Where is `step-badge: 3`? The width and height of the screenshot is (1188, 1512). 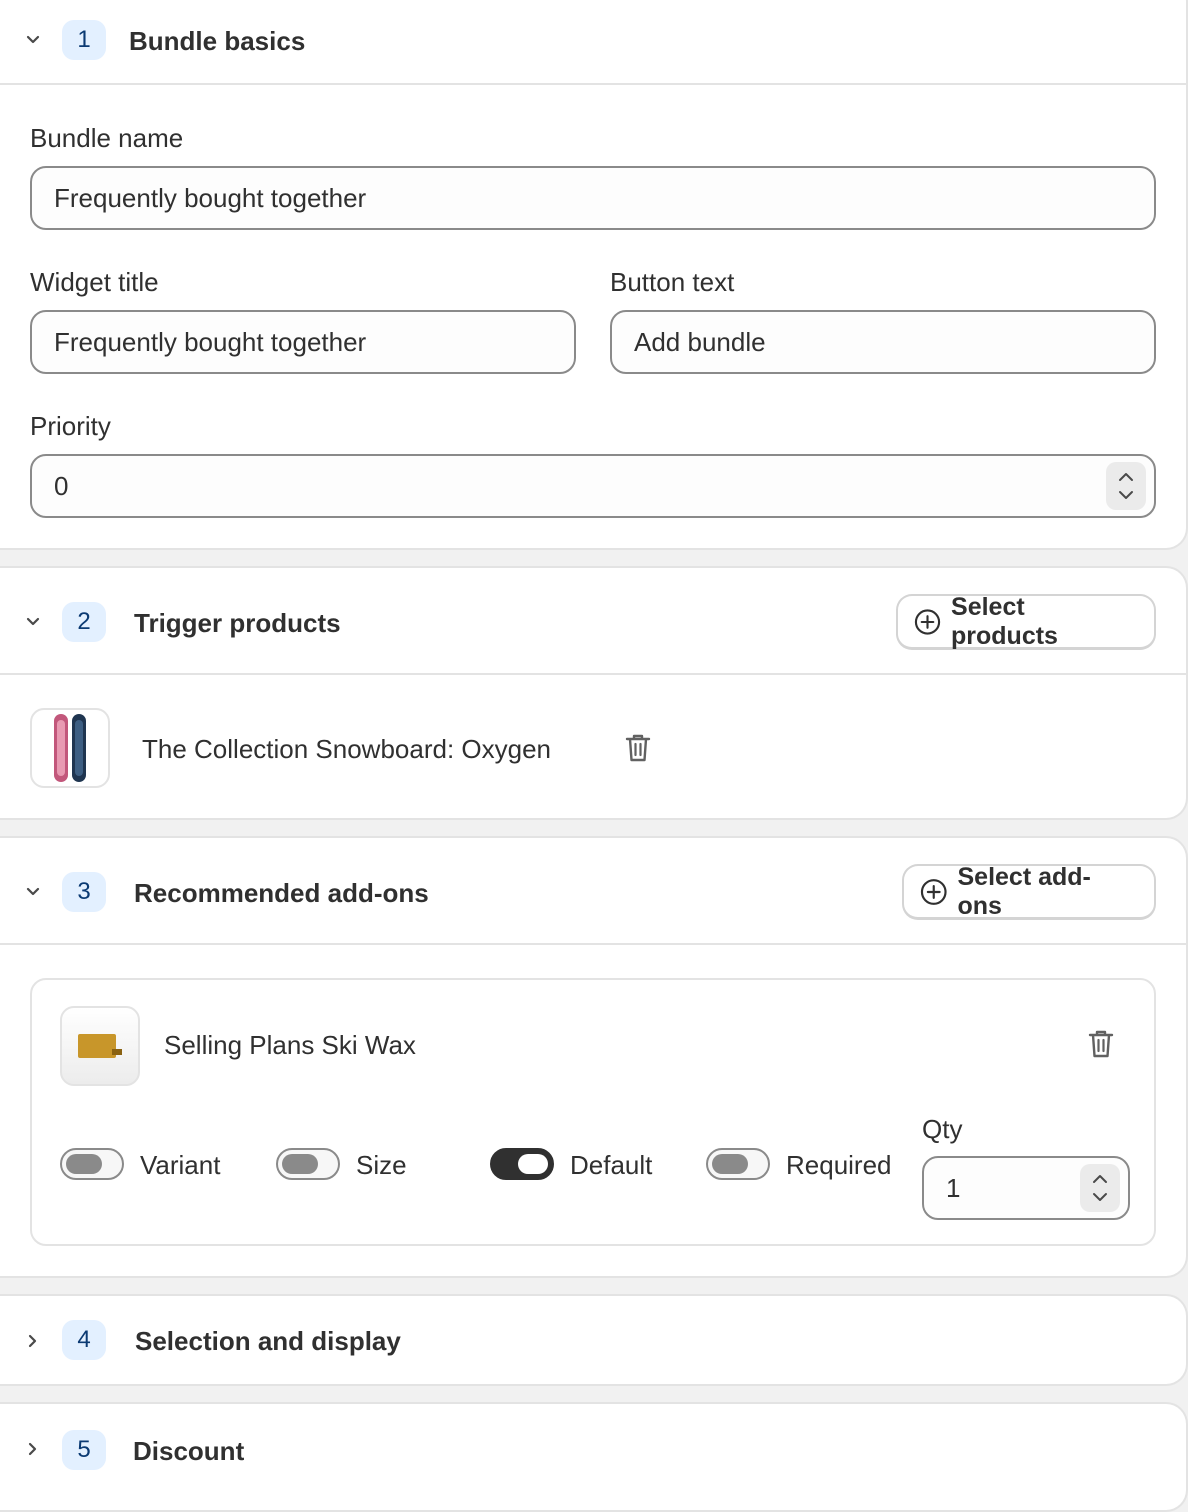
step-badge: 3 is located at coordinates (84, 892).